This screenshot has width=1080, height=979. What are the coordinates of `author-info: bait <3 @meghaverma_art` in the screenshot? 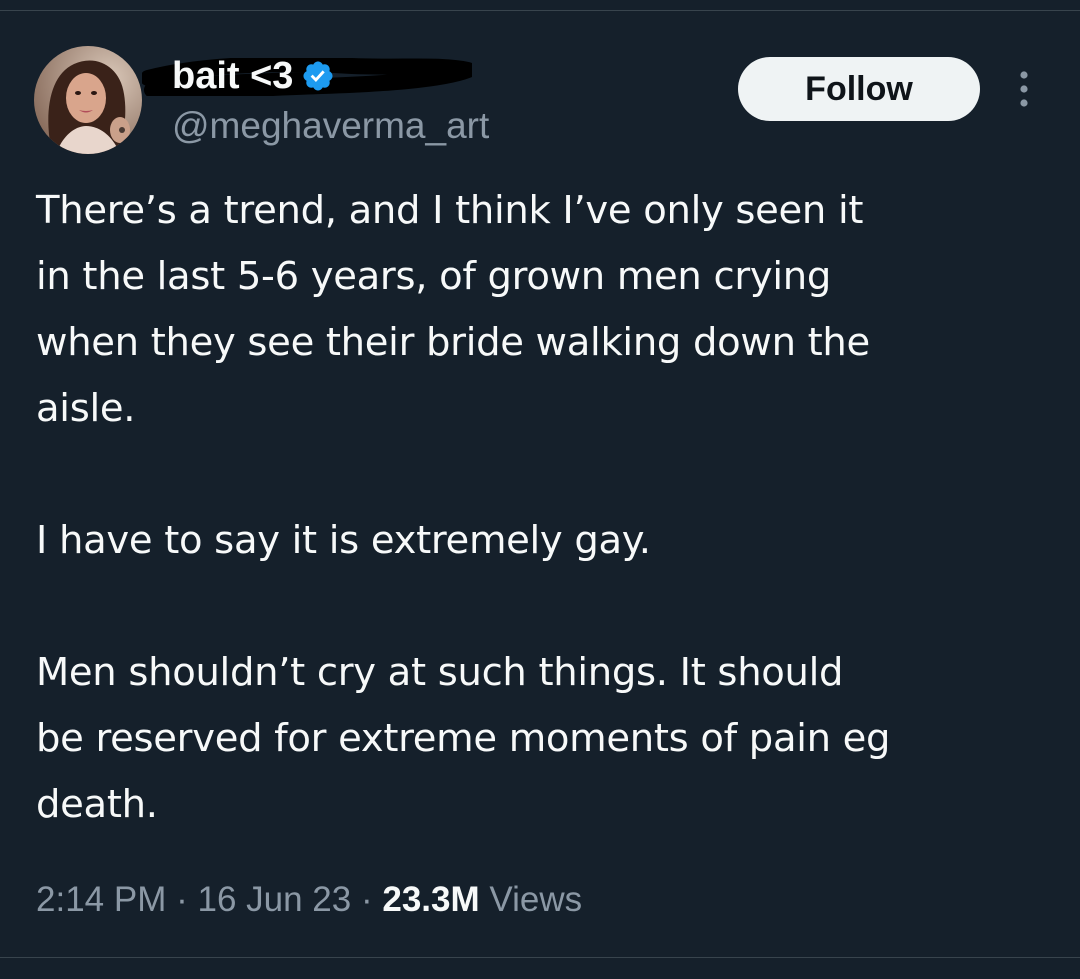 It's located at (315, 97).